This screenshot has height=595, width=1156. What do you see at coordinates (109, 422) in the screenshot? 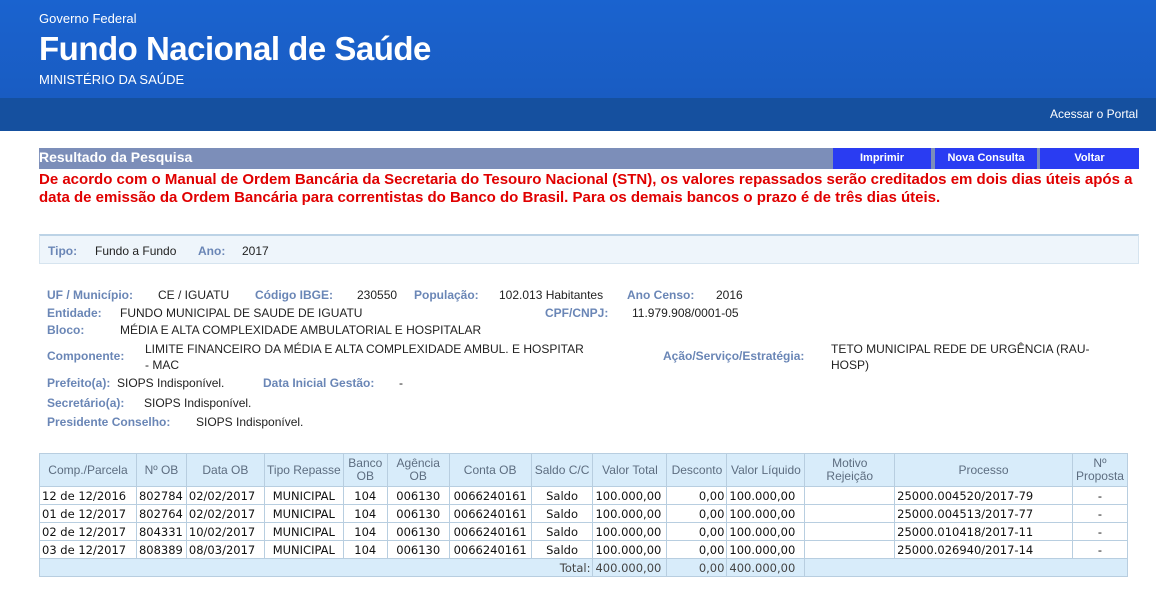
I see `council-president-label: Presidente Conselho:` at bounding box center [109, 422].